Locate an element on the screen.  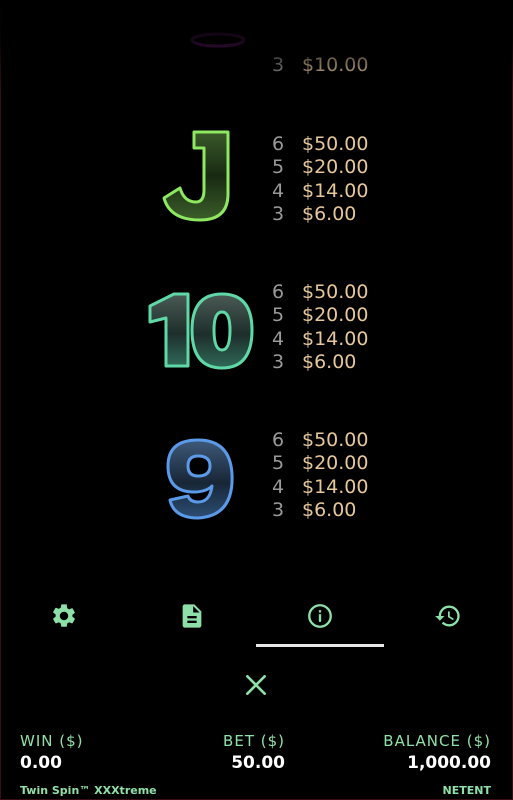
tab-settings is located at coordinates (64, 616).